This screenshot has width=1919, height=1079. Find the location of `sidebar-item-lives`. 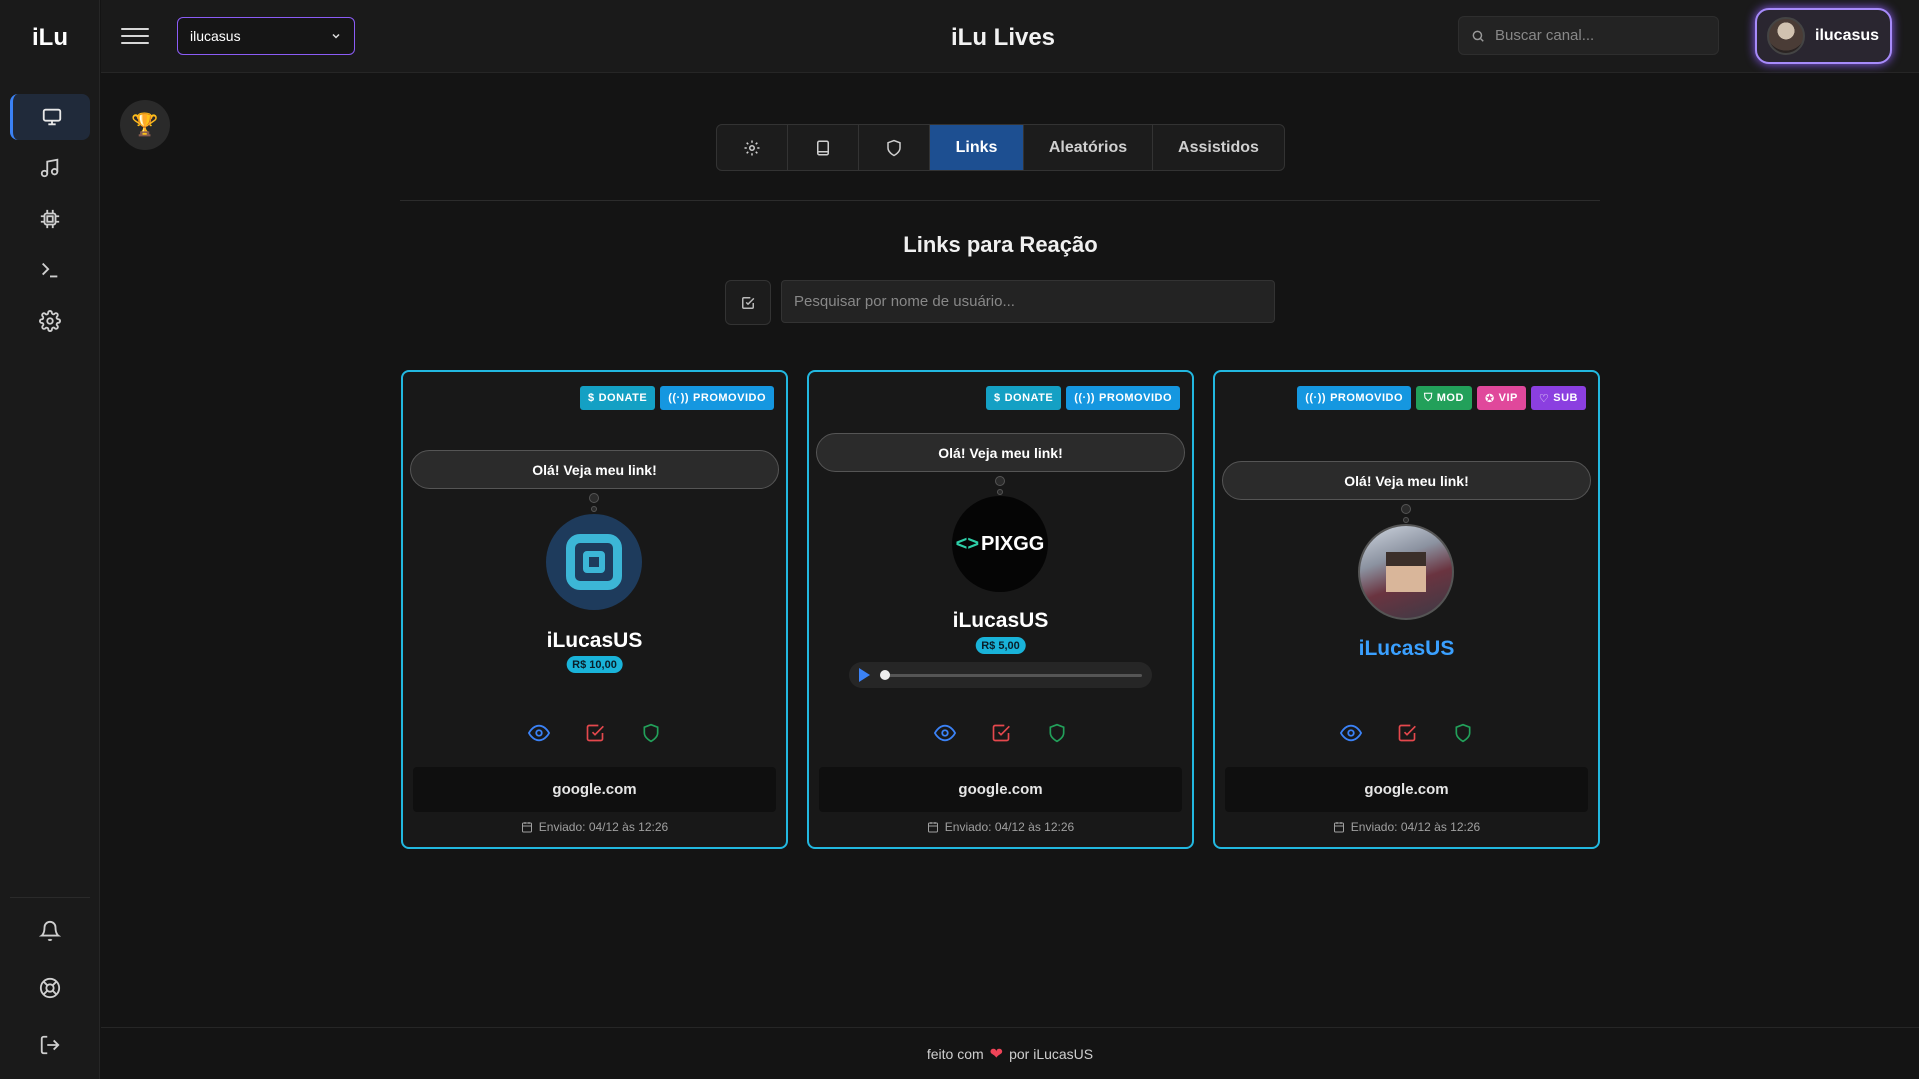

sidebar-item-lives is located at coordinates (50, 117).